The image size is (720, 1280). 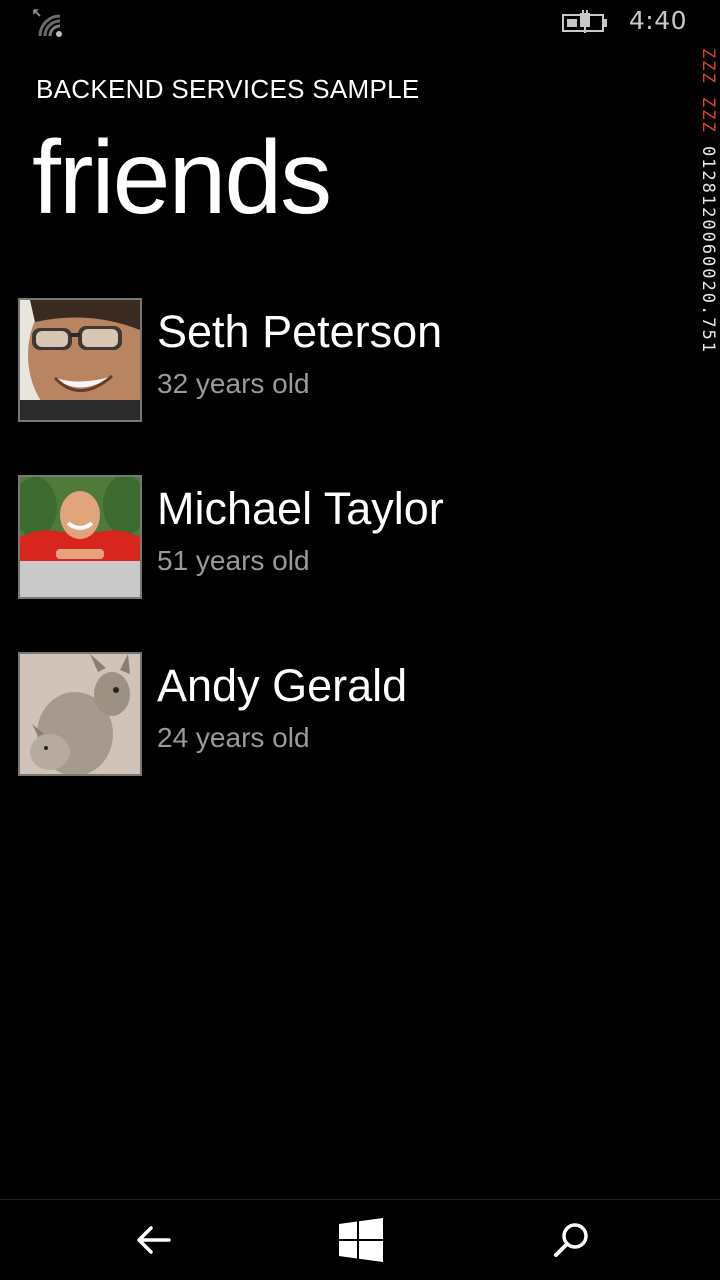 What do you see at coordinates (584, 21) in the screenshot?
I see `battery-charging-icon` at bounding box center [584, 21].